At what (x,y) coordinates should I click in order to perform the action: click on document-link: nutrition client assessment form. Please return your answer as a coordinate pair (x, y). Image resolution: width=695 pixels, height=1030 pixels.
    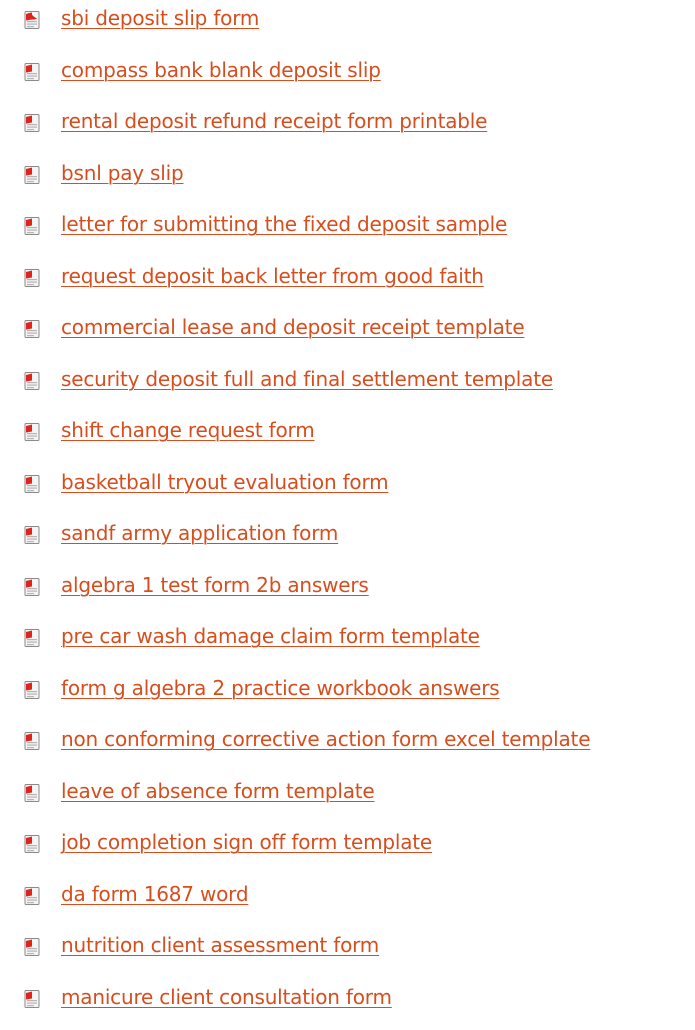
    Looking at the image, I should click on (220, 945).